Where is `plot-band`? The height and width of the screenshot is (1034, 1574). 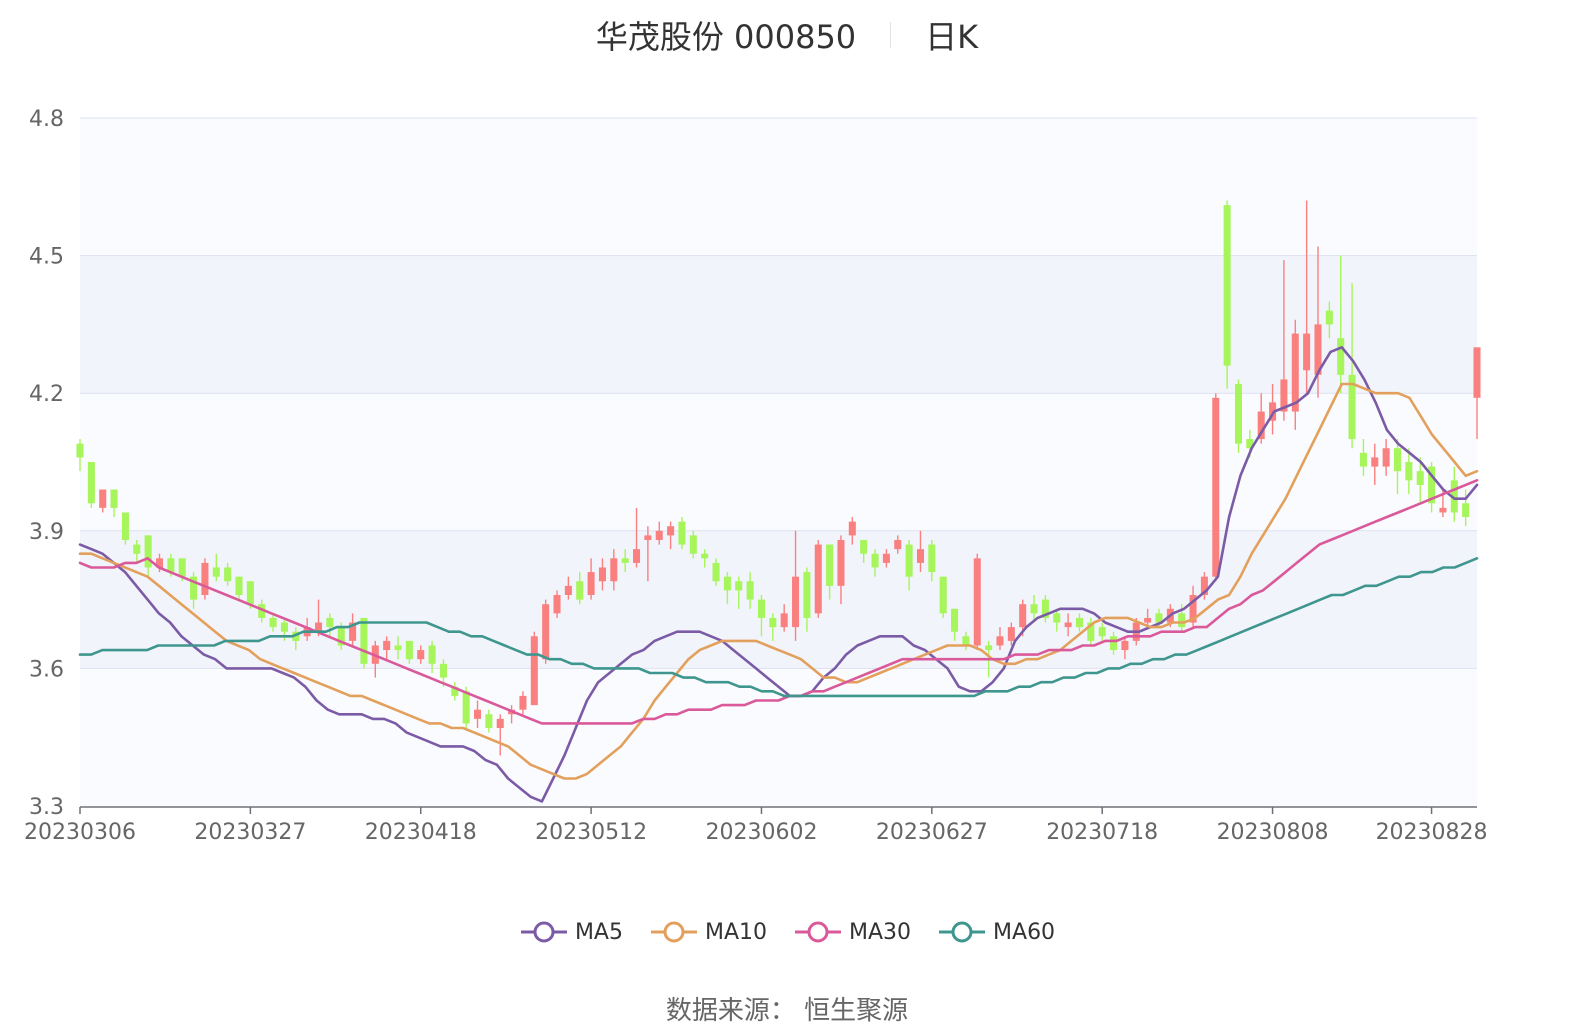
plot-band is located at coordinates (778, 599).